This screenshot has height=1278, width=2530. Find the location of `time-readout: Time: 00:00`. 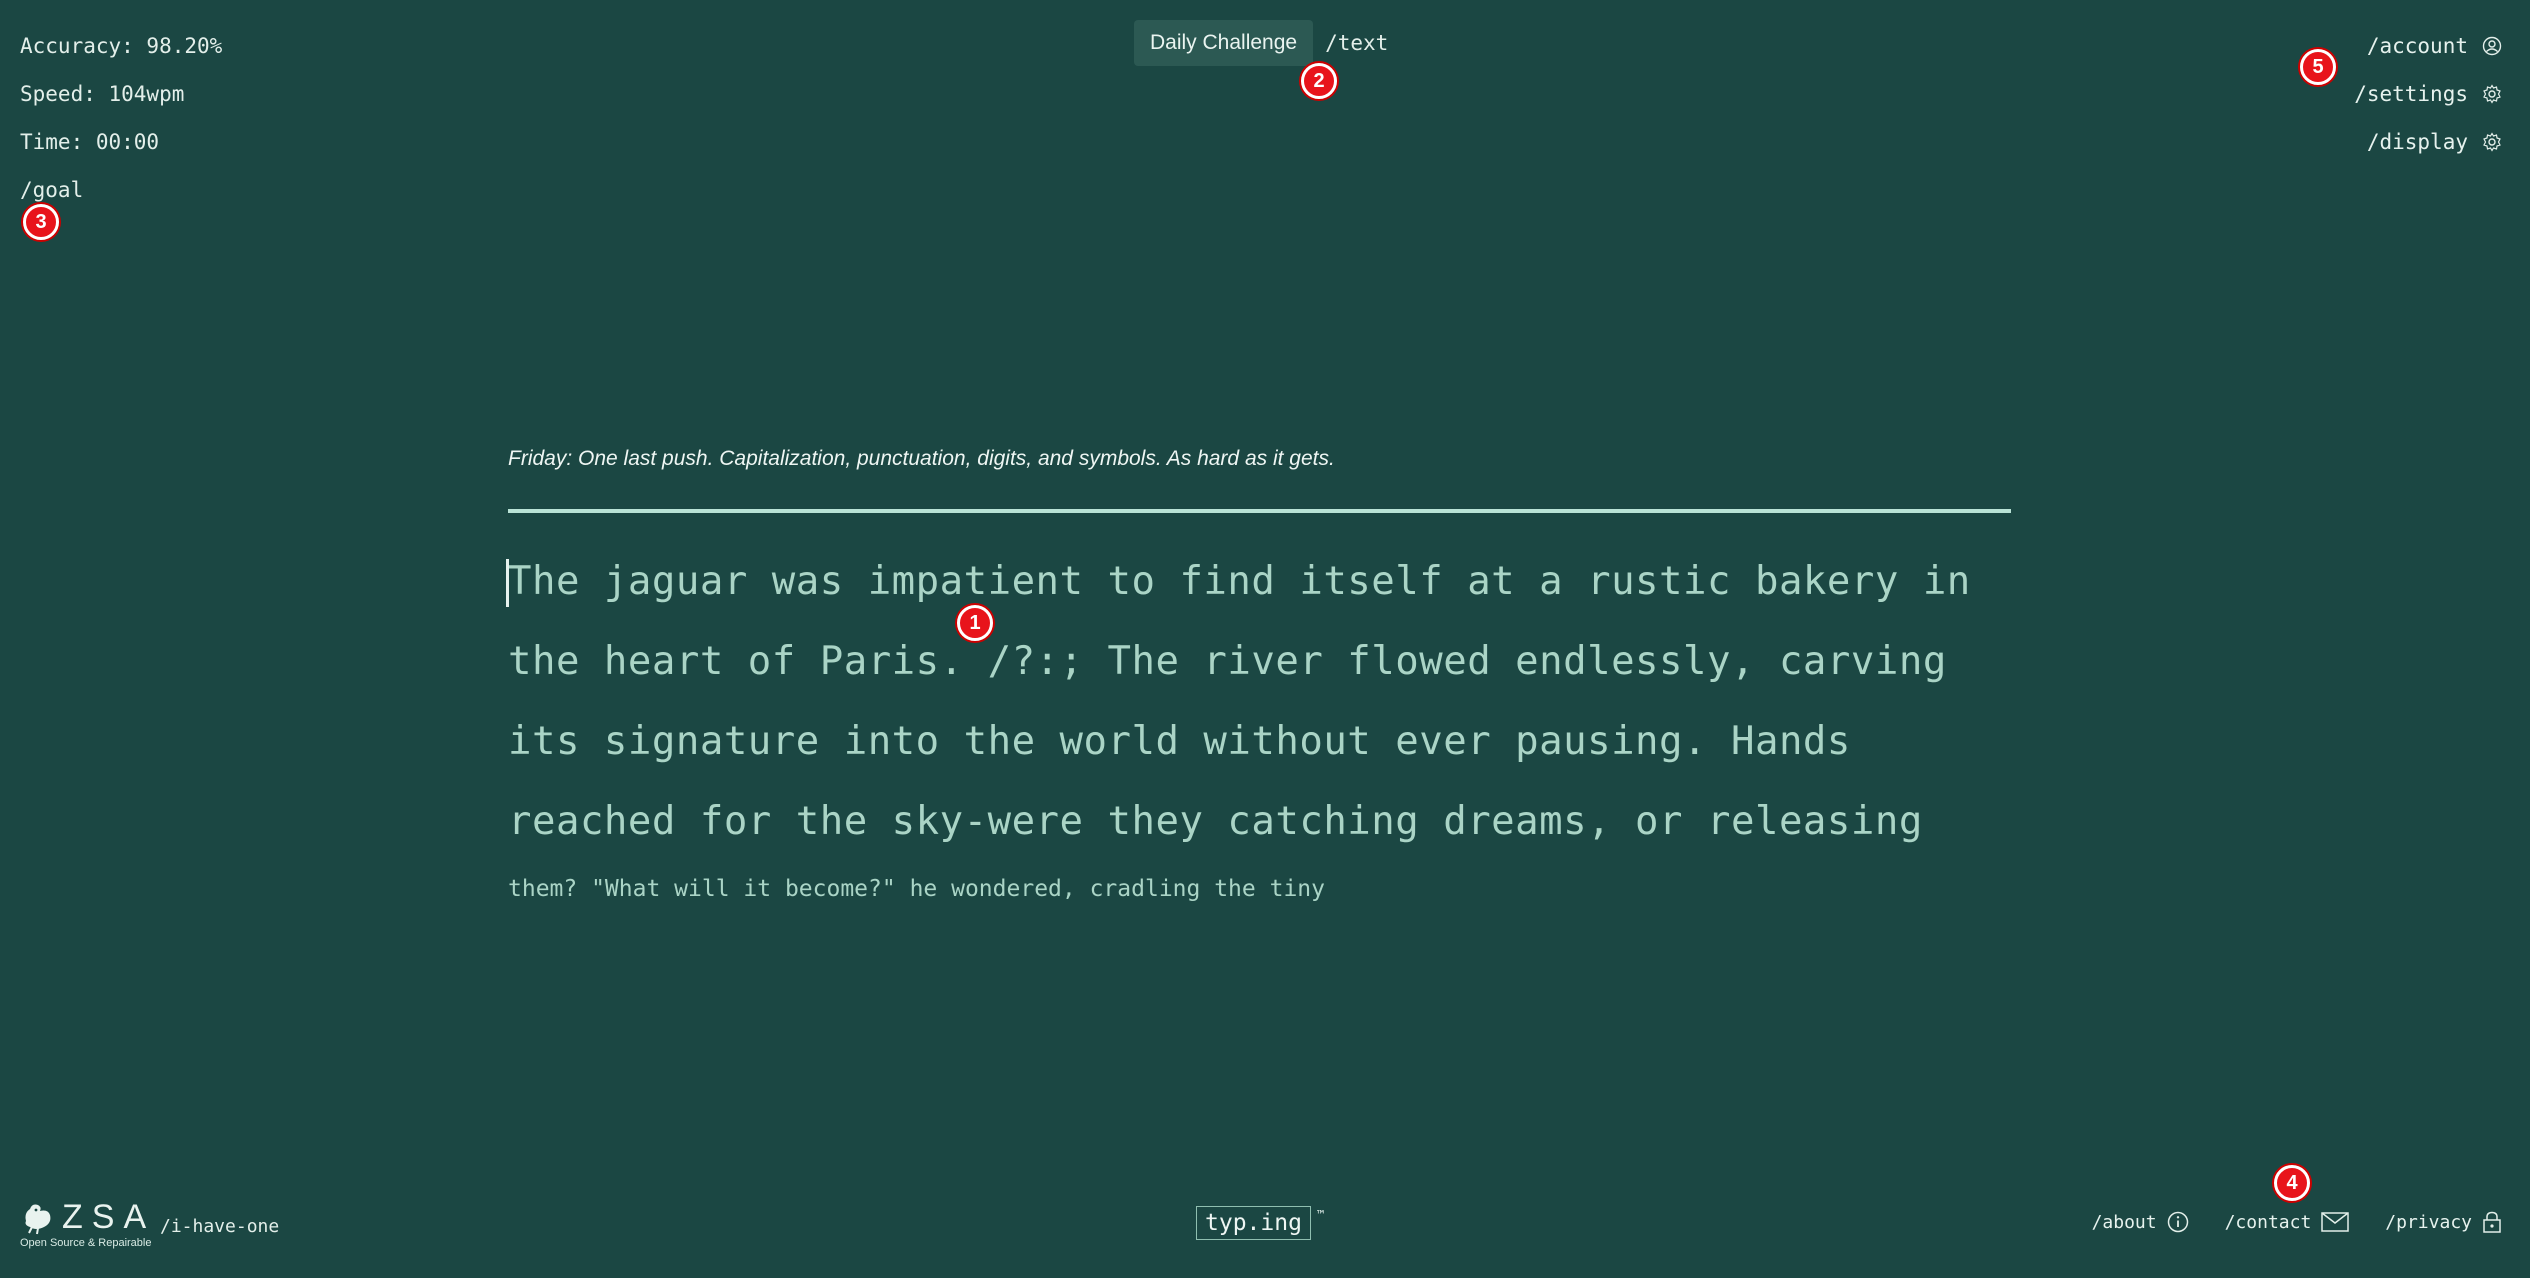

time-readout: Time: 00:00 is located at coordinates (90, 142).